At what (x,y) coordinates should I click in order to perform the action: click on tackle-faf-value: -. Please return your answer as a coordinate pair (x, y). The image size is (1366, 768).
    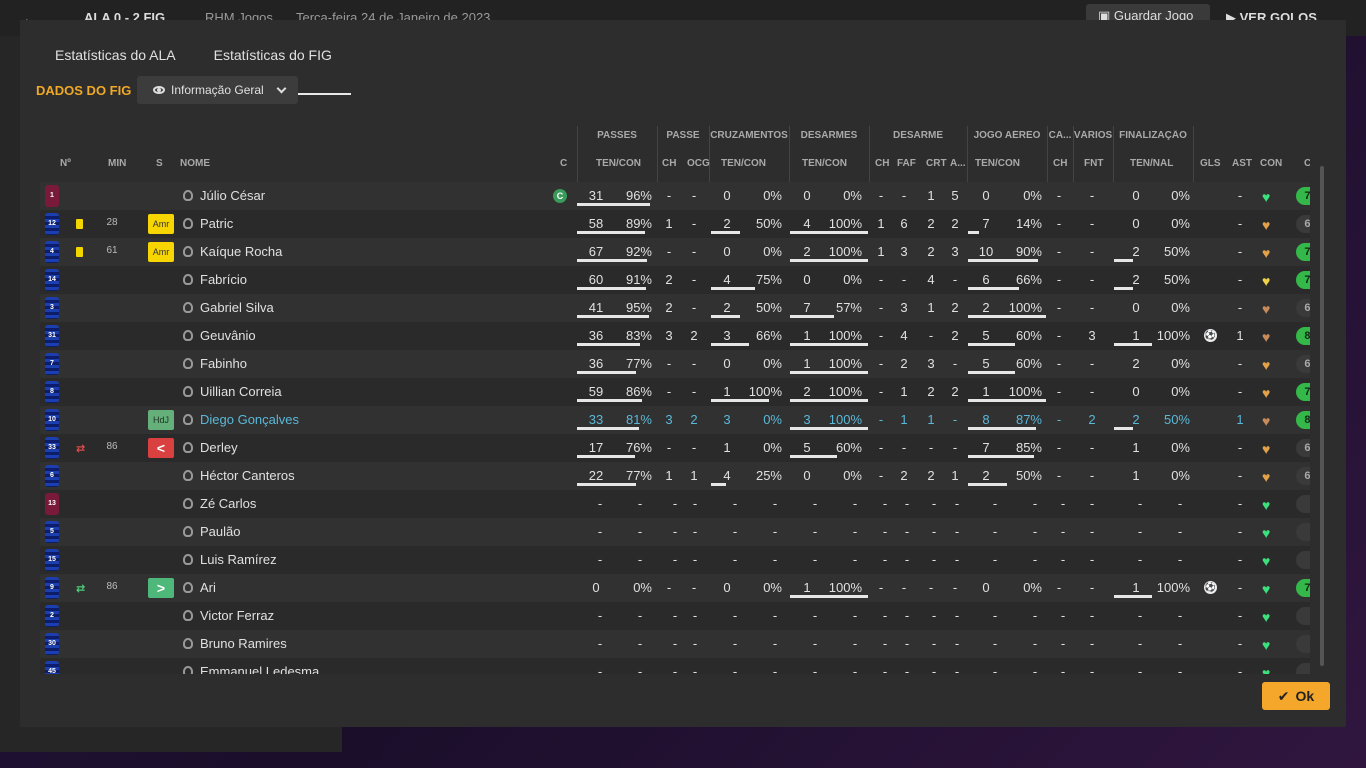
    Looking at the image, I should click on (904, 195).